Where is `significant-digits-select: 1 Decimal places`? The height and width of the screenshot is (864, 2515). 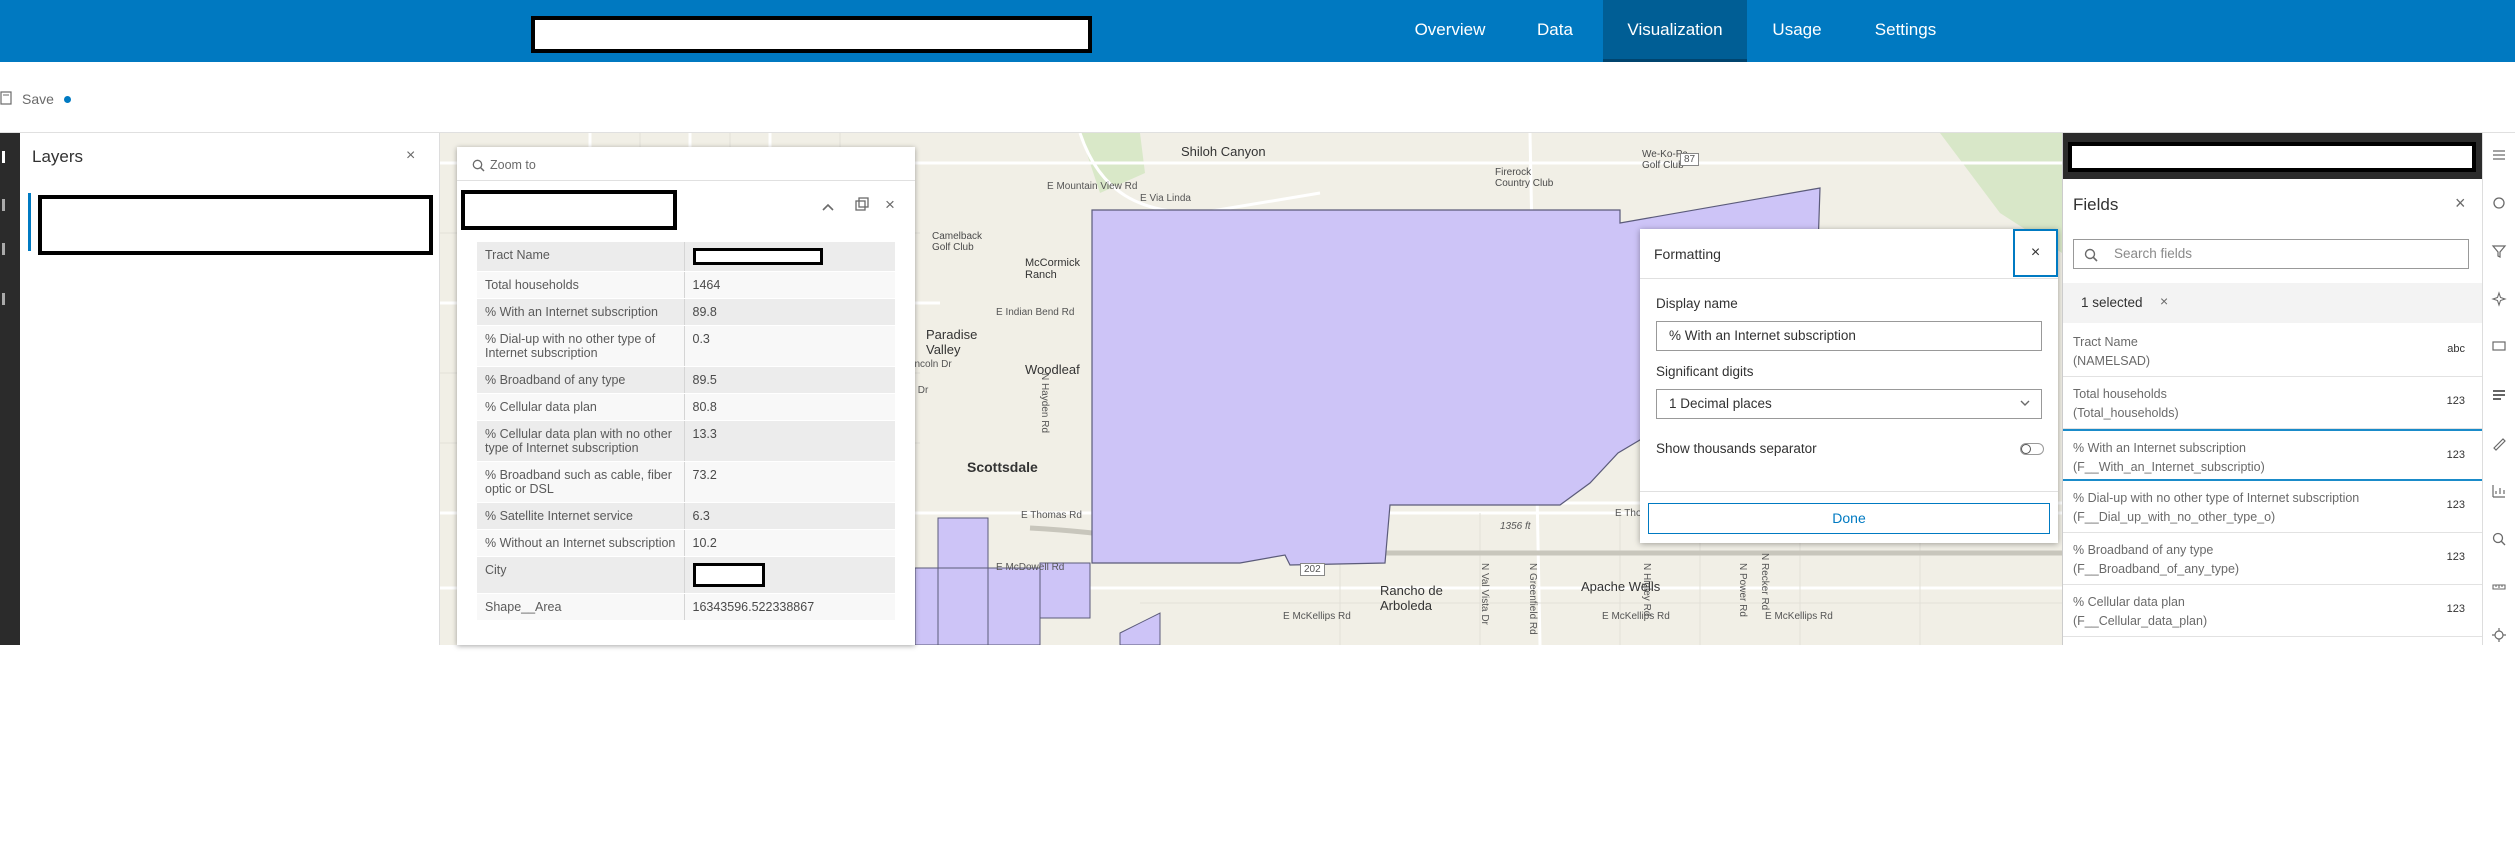
significant-digits-select: 1 Decimal places is located at coordinates (1849, 404).